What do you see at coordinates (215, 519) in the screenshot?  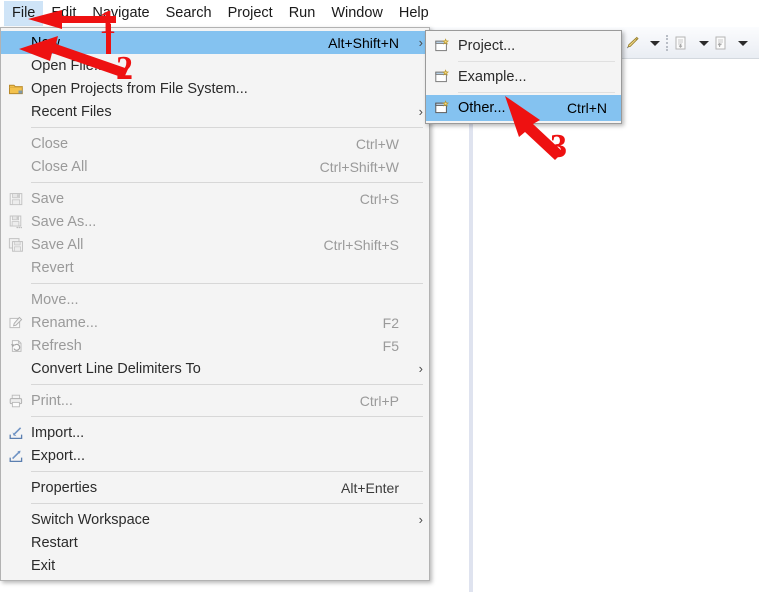 I see `file-menu-item-switch-workspace: Switch Workspace ›` at bounding box center [215, 519].